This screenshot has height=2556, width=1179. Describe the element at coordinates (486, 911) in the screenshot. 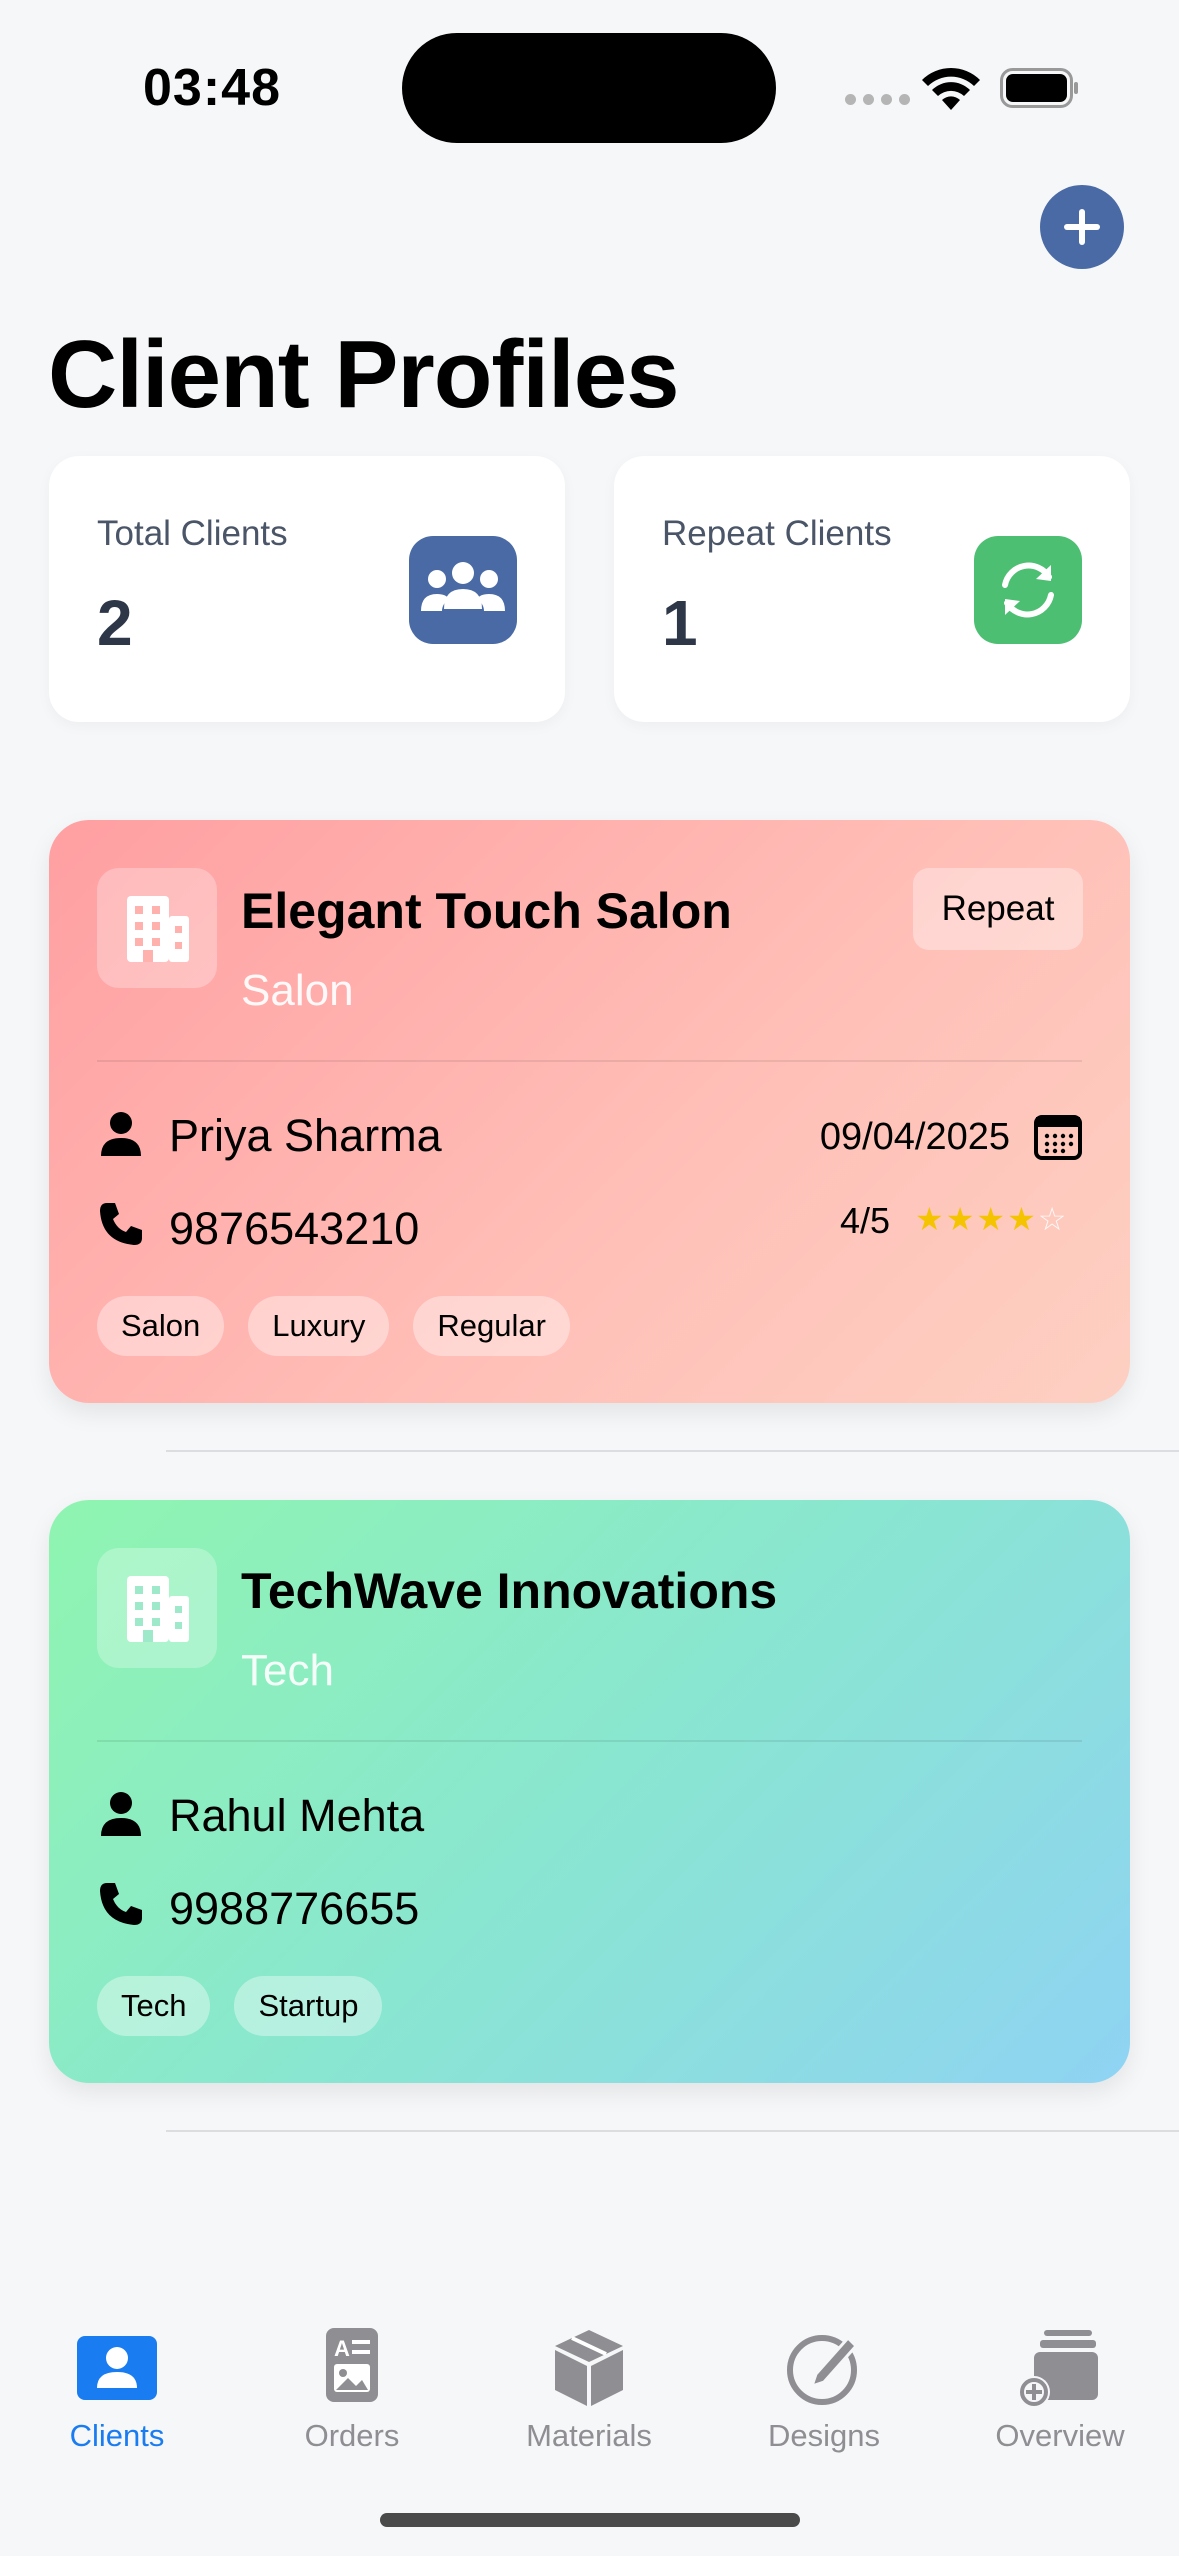

I see `client-name: Elegant Touch Salon` at that location.